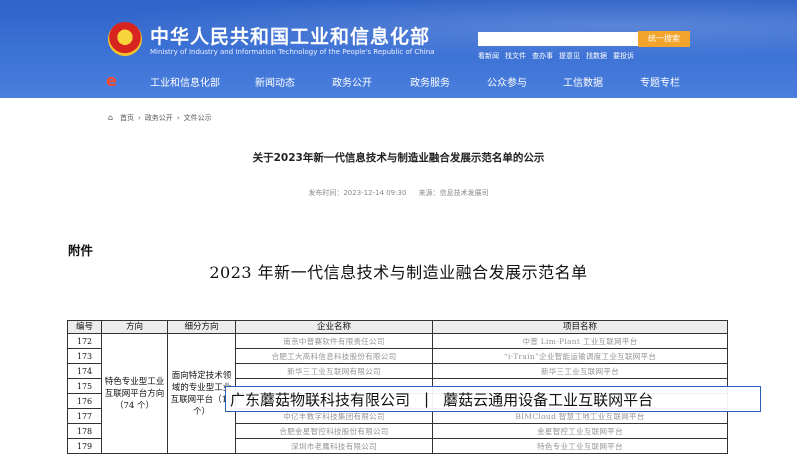 The width and height of the screenshot is (797, 468). What do you see at coordinates (580, 356) in the screenshot?
I see `project-name: “i-Train”企业智能运输调度工业互联网平台` at bounding box center [580, 356].